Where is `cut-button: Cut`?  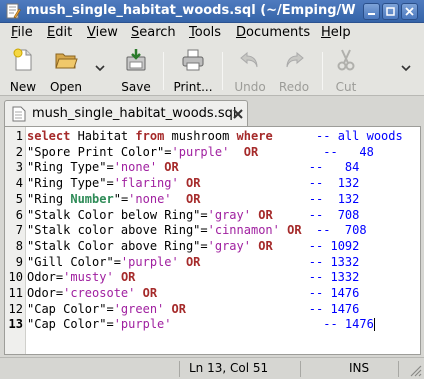
cut-button: Cut is located at coordinates (346, 71).